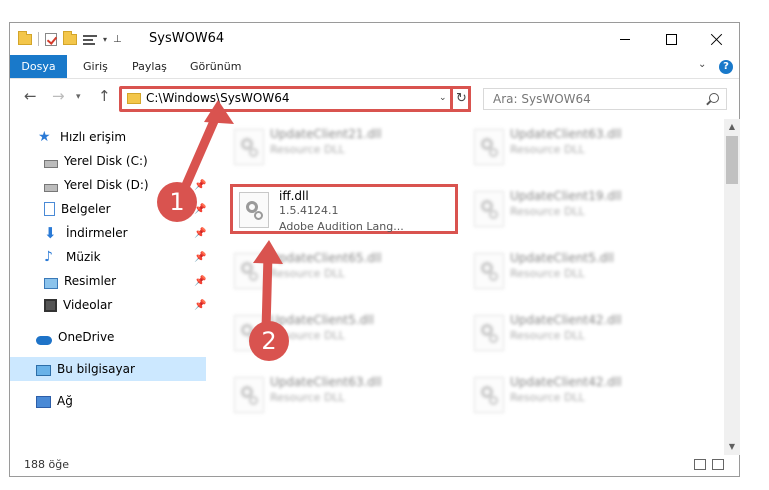  What do you see at coordinates (108, 401) in the screenshot?
I see `sidebar-item-network: Ağ` at bounding box center [108, 401].